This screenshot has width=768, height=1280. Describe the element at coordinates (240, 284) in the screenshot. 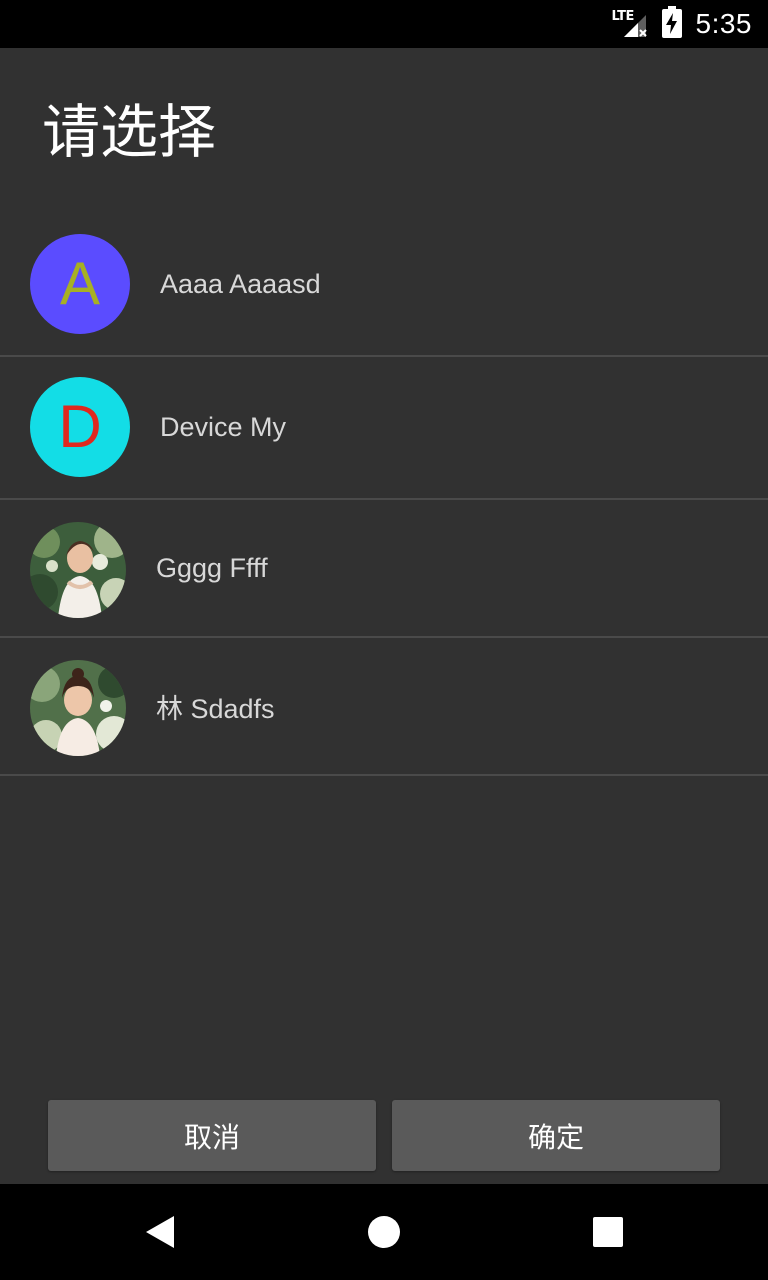

I see `contact-name: Aaaa Aaaasd` at that location.